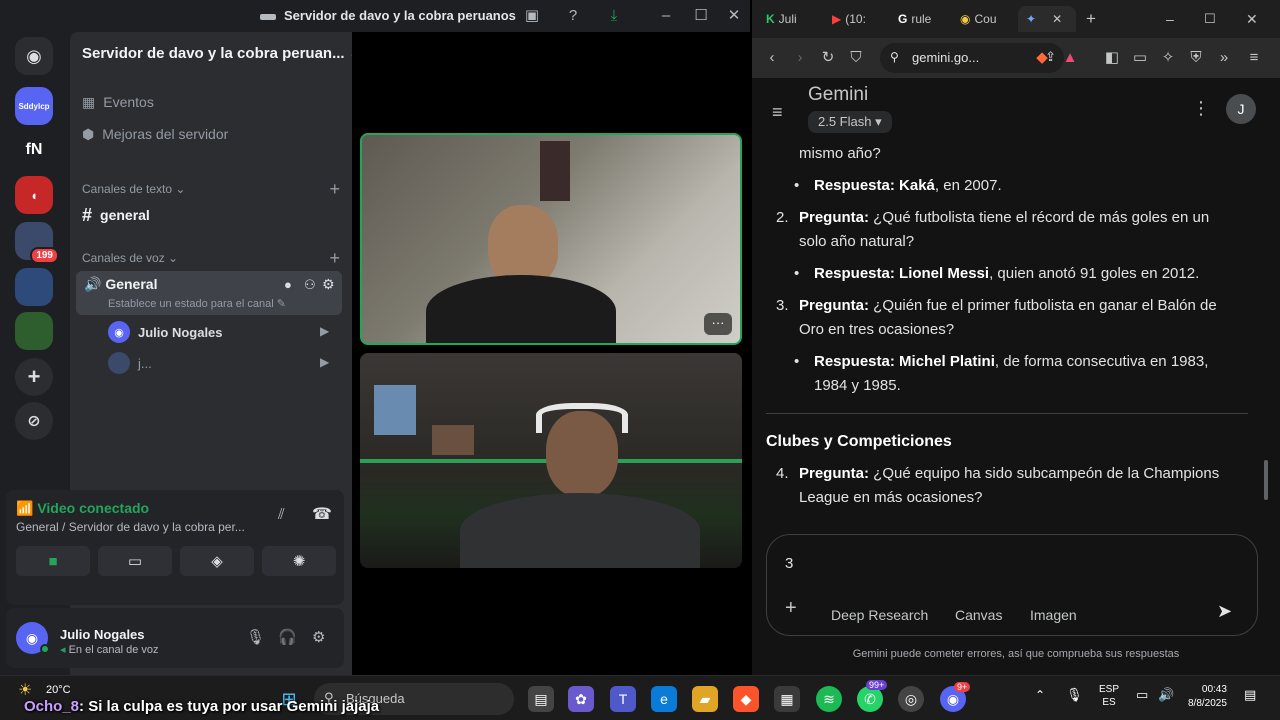 This screenshot has height=720, width=1280. I want to click on spotify-icon: ≋, so click(829, 699).